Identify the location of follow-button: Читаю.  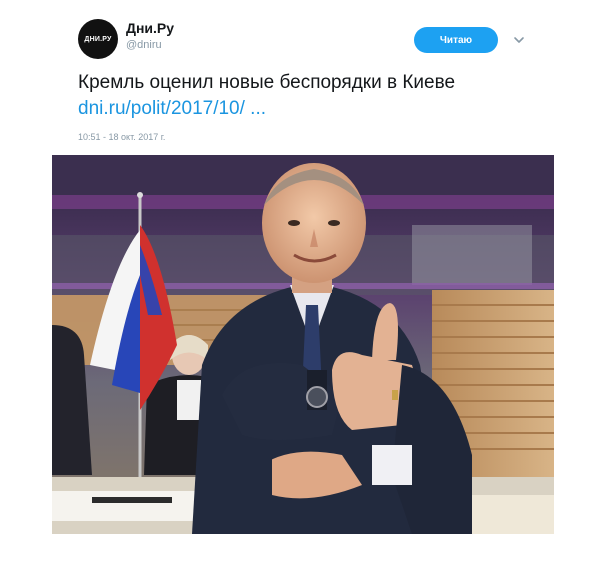
(456, 40).